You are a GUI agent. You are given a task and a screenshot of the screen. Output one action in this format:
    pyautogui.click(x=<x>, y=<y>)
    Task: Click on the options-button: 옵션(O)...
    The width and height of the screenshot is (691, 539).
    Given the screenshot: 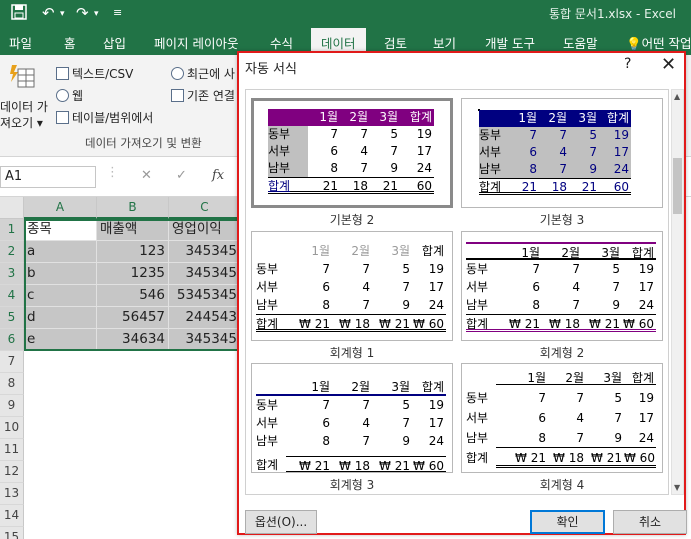 What is the action you would take?
    pyautogui.click(x=281, y=522)
    